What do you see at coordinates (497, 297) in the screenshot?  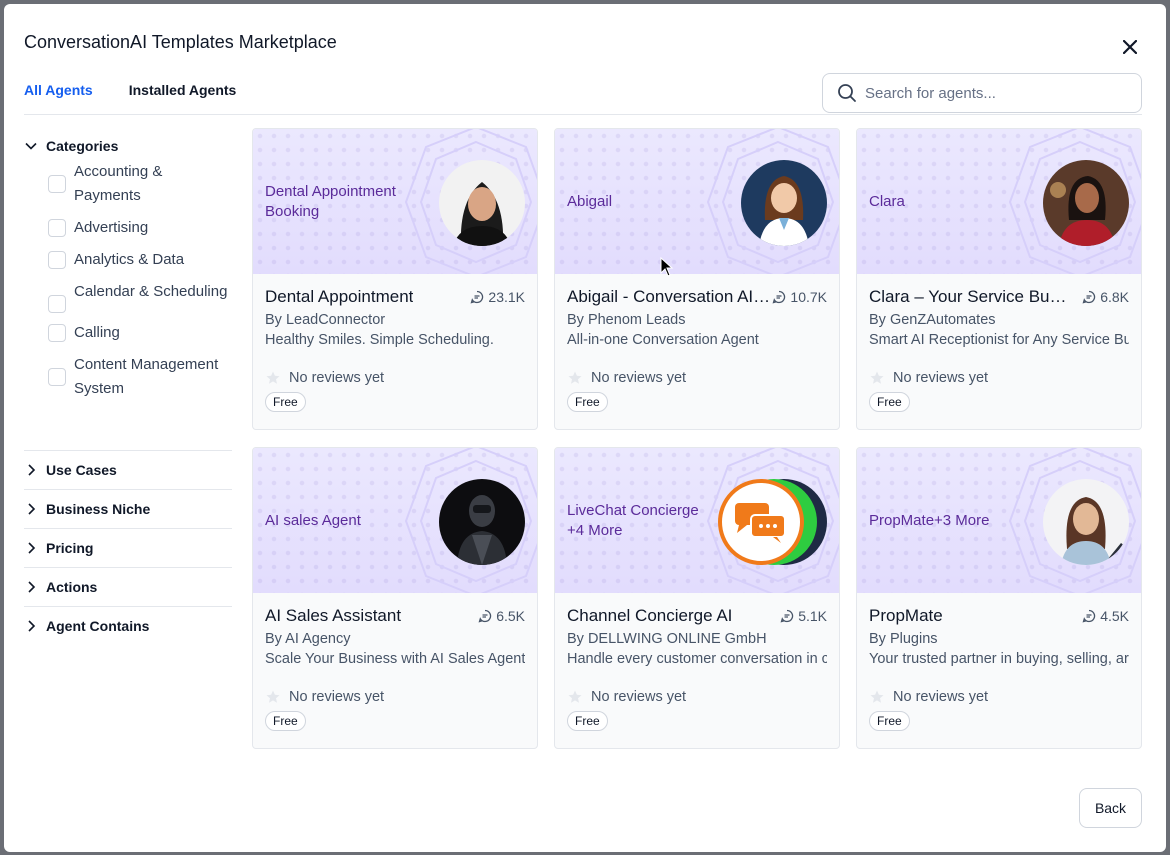 I see `conversation-count: 23.1K` at bounding box center [497, 297].